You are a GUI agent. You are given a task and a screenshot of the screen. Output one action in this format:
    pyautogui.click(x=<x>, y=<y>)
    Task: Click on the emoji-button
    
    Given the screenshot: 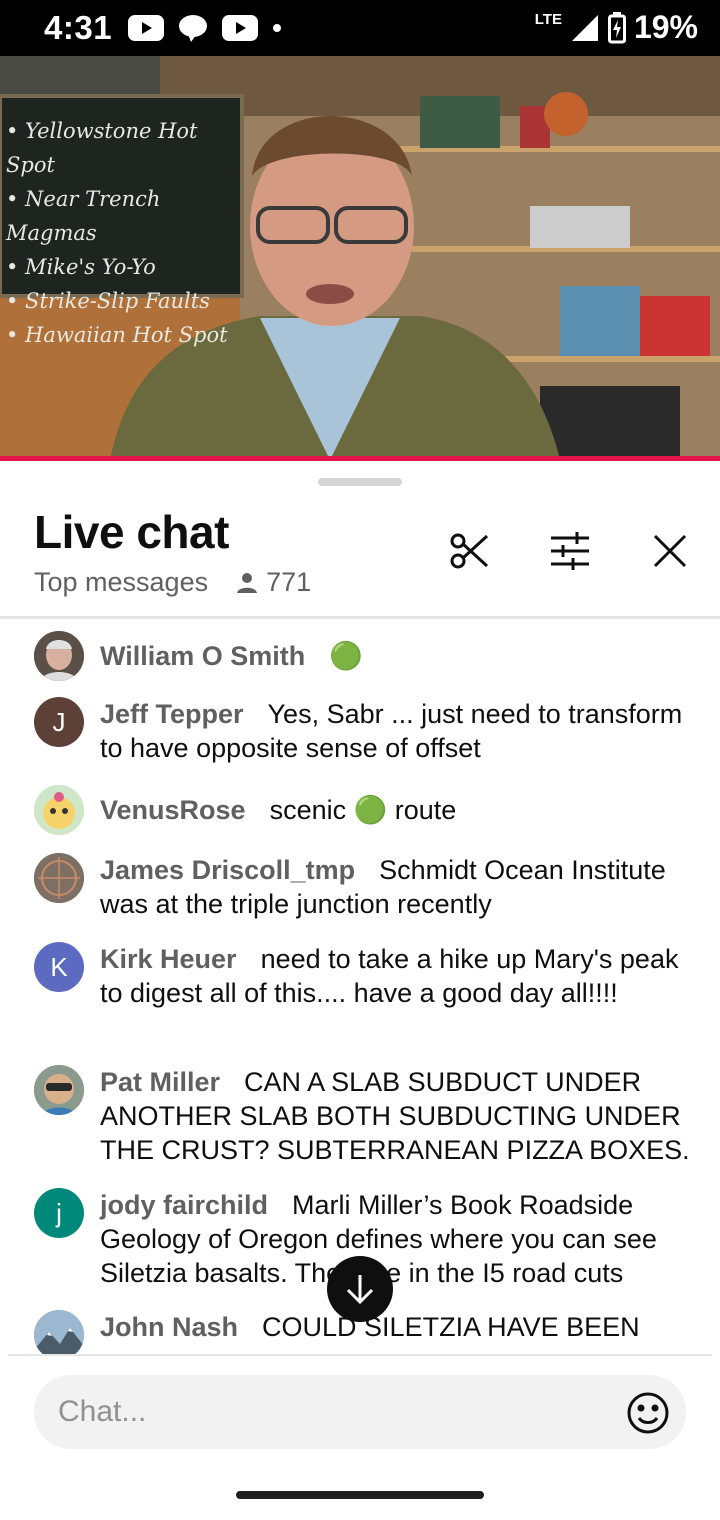 What is the action you would take?
    pyautogui.click(x=648, y=1413)
    